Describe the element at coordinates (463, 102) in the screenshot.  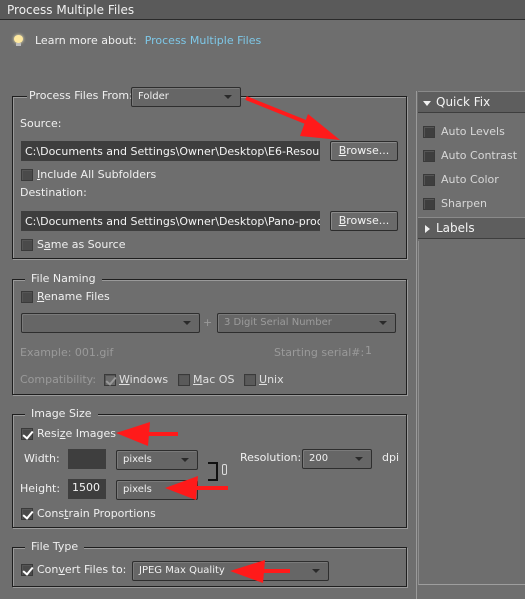
I see `quick-fix-title: Quick Fix` at that location.